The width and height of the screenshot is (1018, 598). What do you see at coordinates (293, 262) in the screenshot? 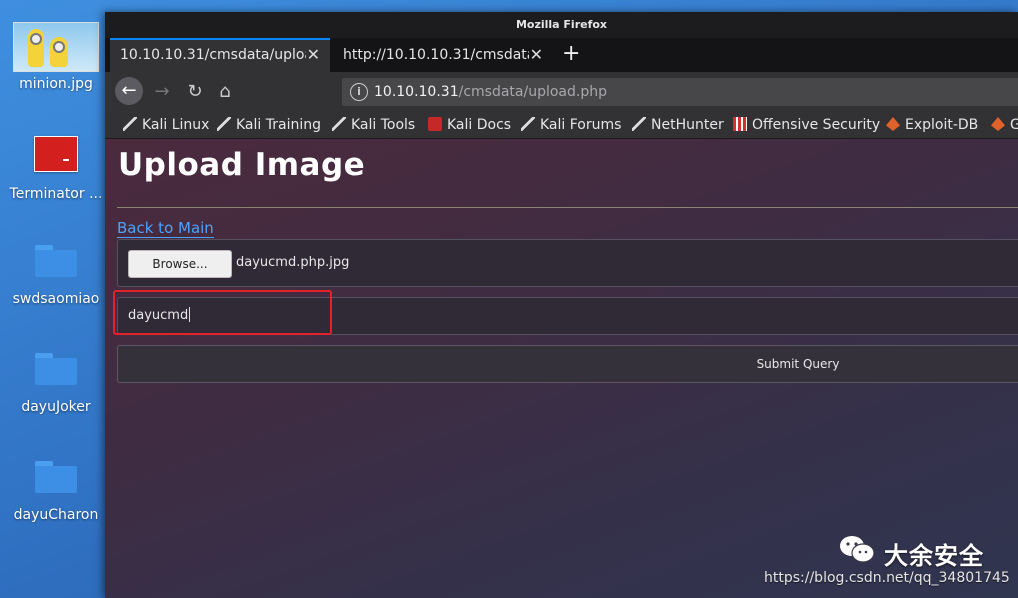
I see `selected-file-name: dayucmd.php.jpg` at bounding box center [293, 262].